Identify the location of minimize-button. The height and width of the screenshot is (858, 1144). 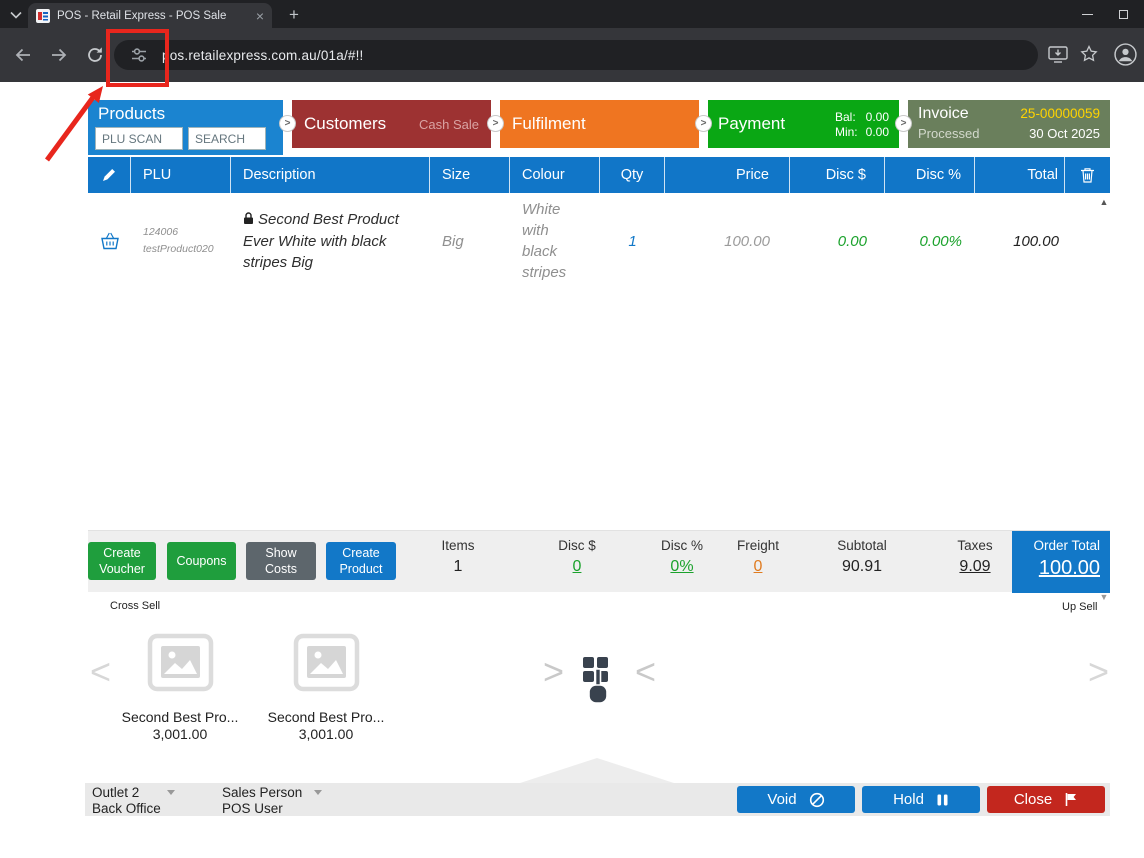
(1087, 14).